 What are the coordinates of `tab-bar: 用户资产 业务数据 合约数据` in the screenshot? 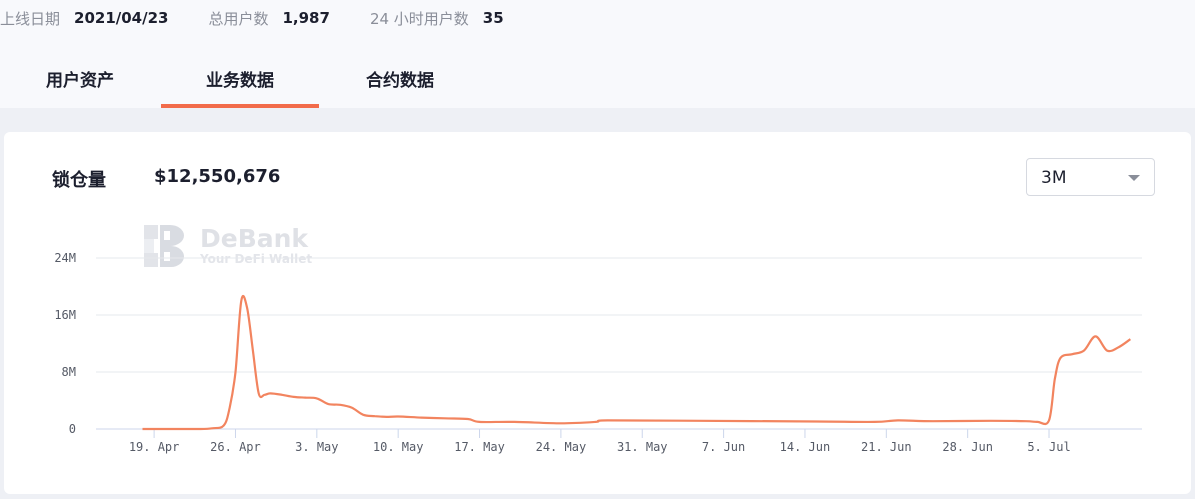 It's located at (240, 83).